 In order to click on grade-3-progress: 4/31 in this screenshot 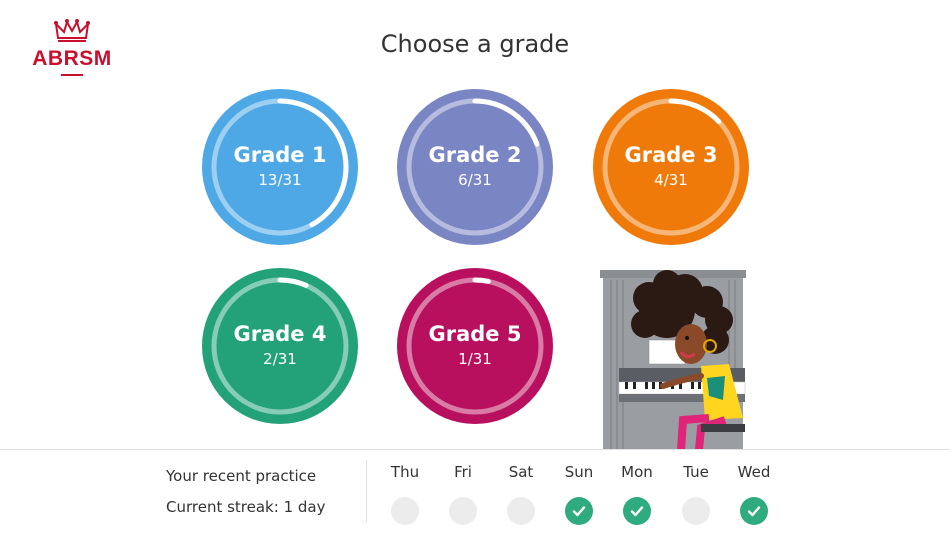, I will do `click(671, 180)`.